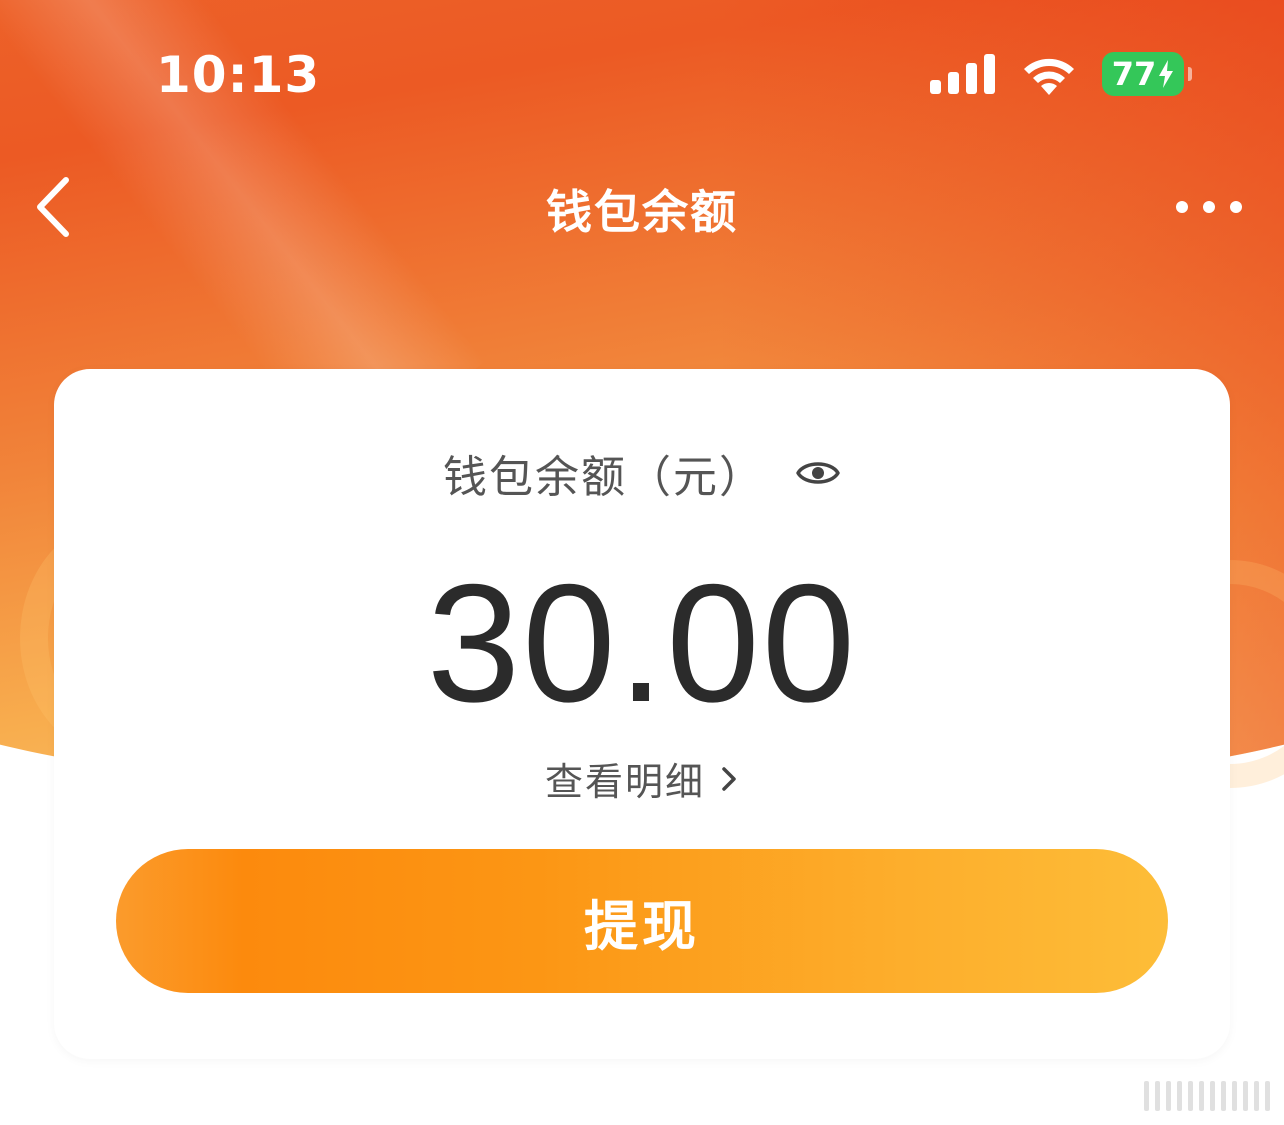  I want to click on balance-label: 钱包余额（元）, so click(604, 477).